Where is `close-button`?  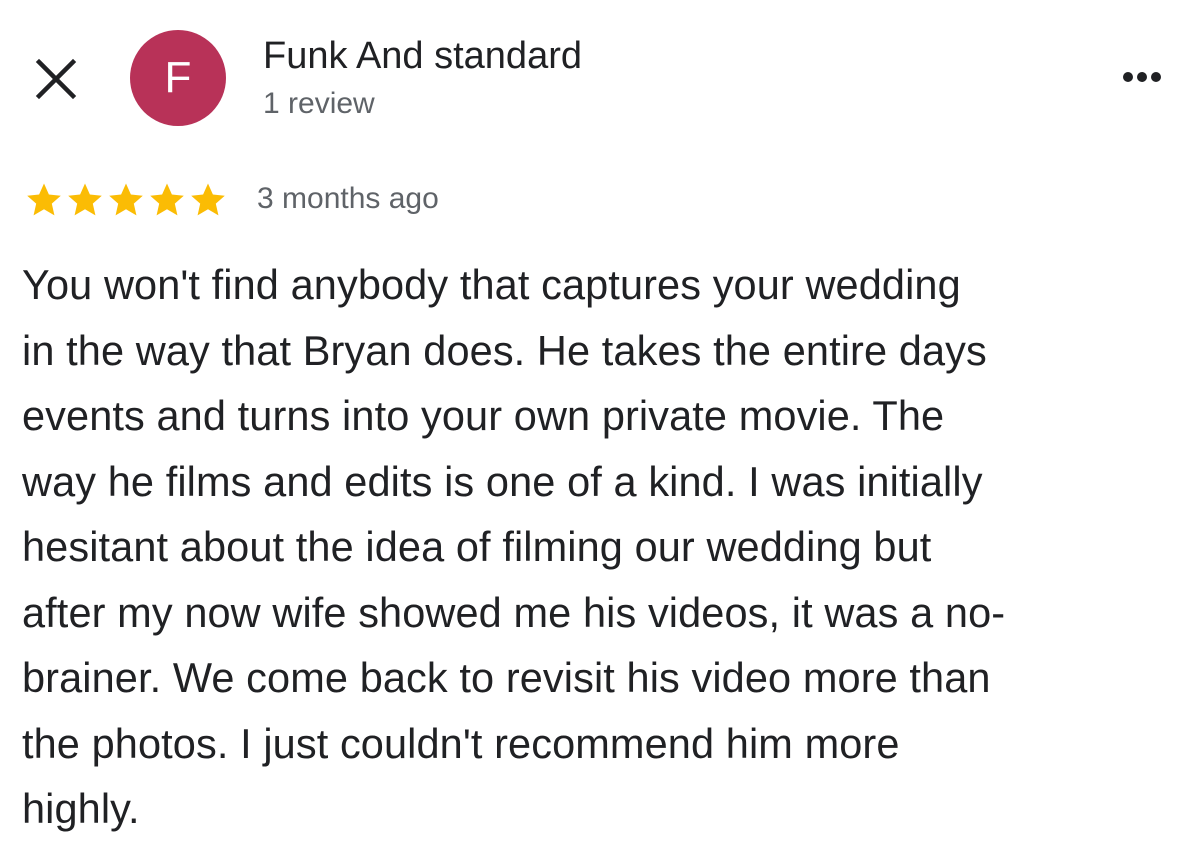
close-button is located at coordinates (56, 79).